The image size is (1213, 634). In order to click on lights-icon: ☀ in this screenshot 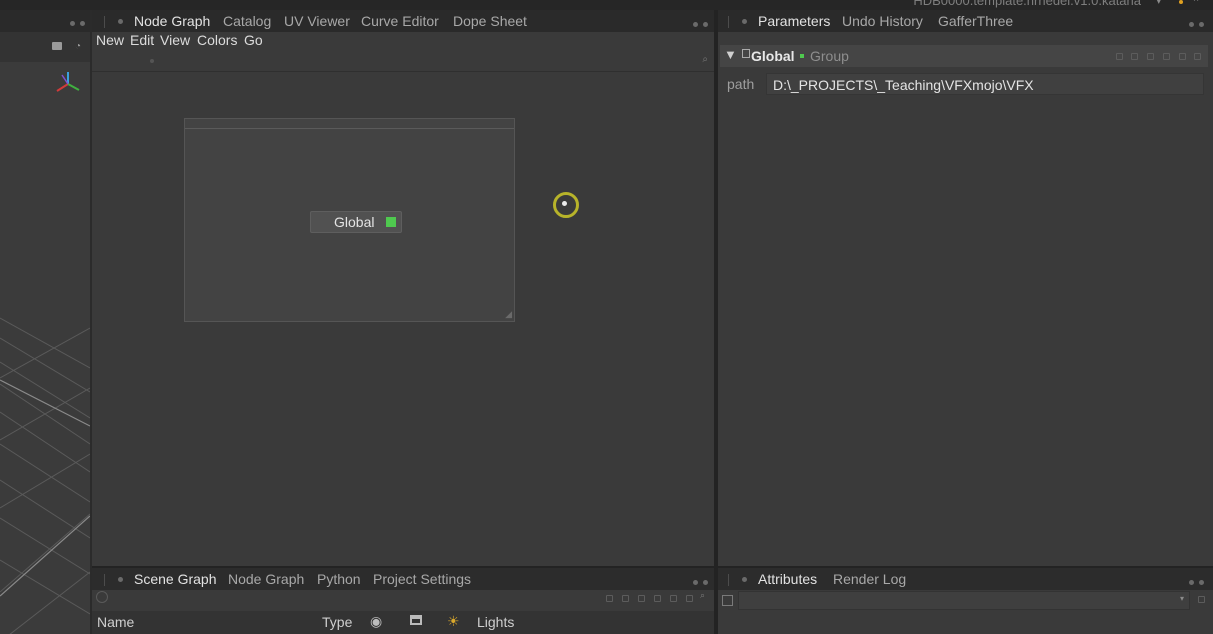, I will do `click(453, 621)`.